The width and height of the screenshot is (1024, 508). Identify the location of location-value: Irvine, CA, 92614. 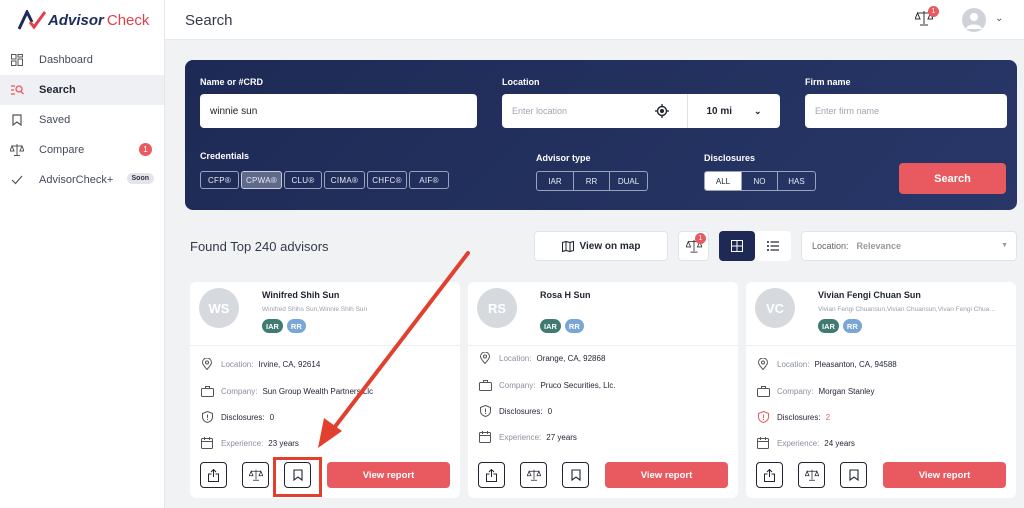
(289, 364).